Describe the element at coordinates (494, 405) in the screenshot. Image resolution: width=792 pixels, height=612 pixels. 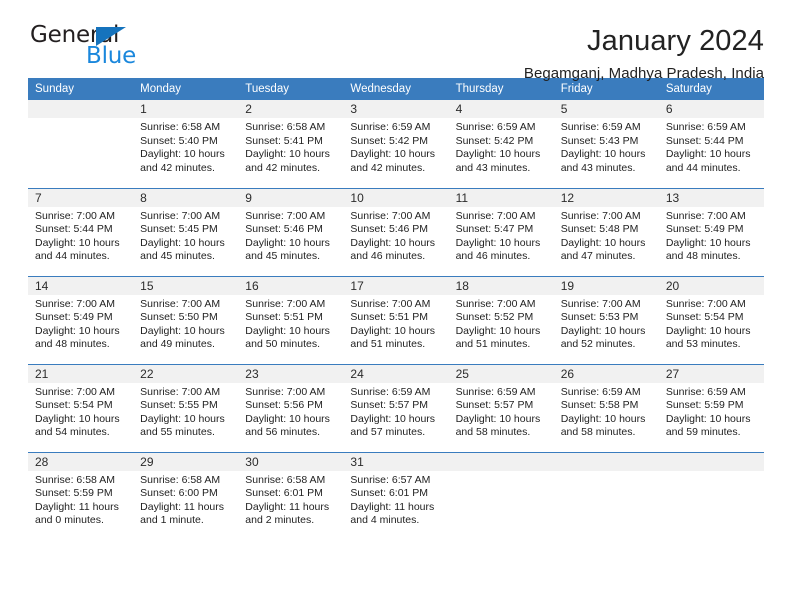
I see `sunset-time: Sunset: 5:57 PM` at that location.